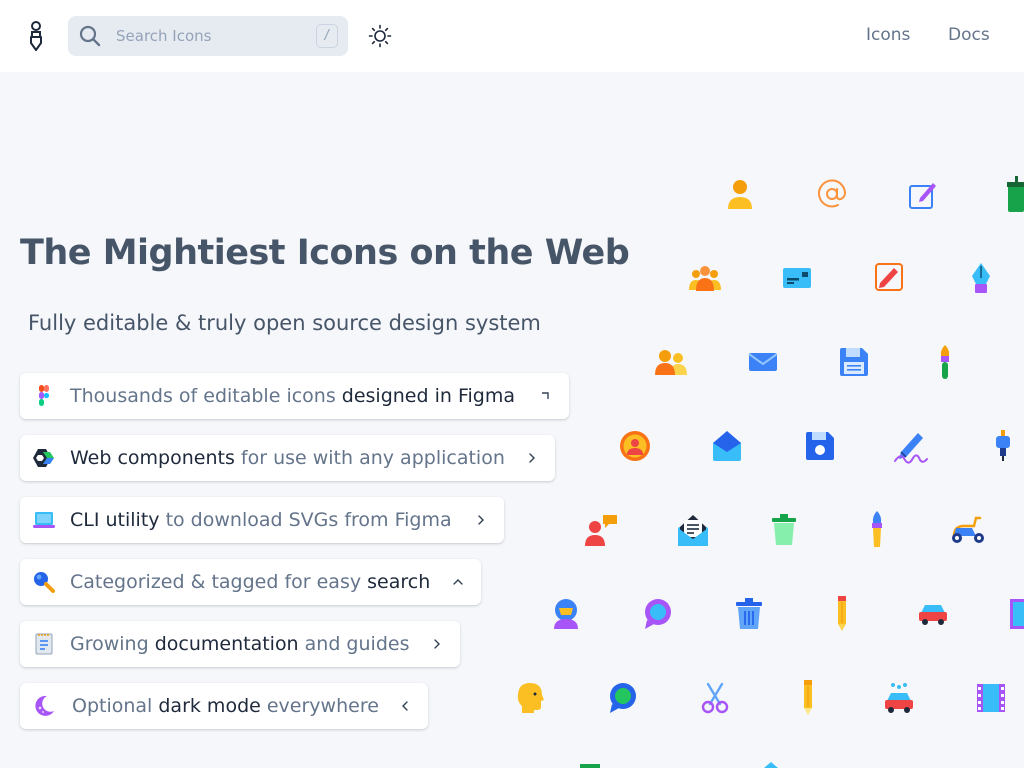  I want to click on feature-card-search: Categorized & tagged for easy search, so click(250, 582).